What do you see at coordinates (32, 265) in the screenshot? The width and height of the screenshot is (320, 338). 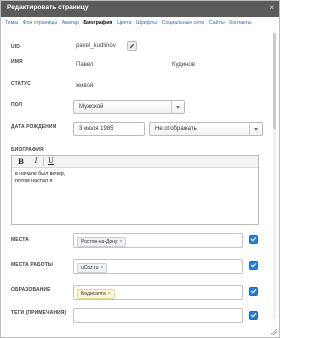 I see `work-label: МЕСТА РАБОТЫ` at bounding box center [32, 265].